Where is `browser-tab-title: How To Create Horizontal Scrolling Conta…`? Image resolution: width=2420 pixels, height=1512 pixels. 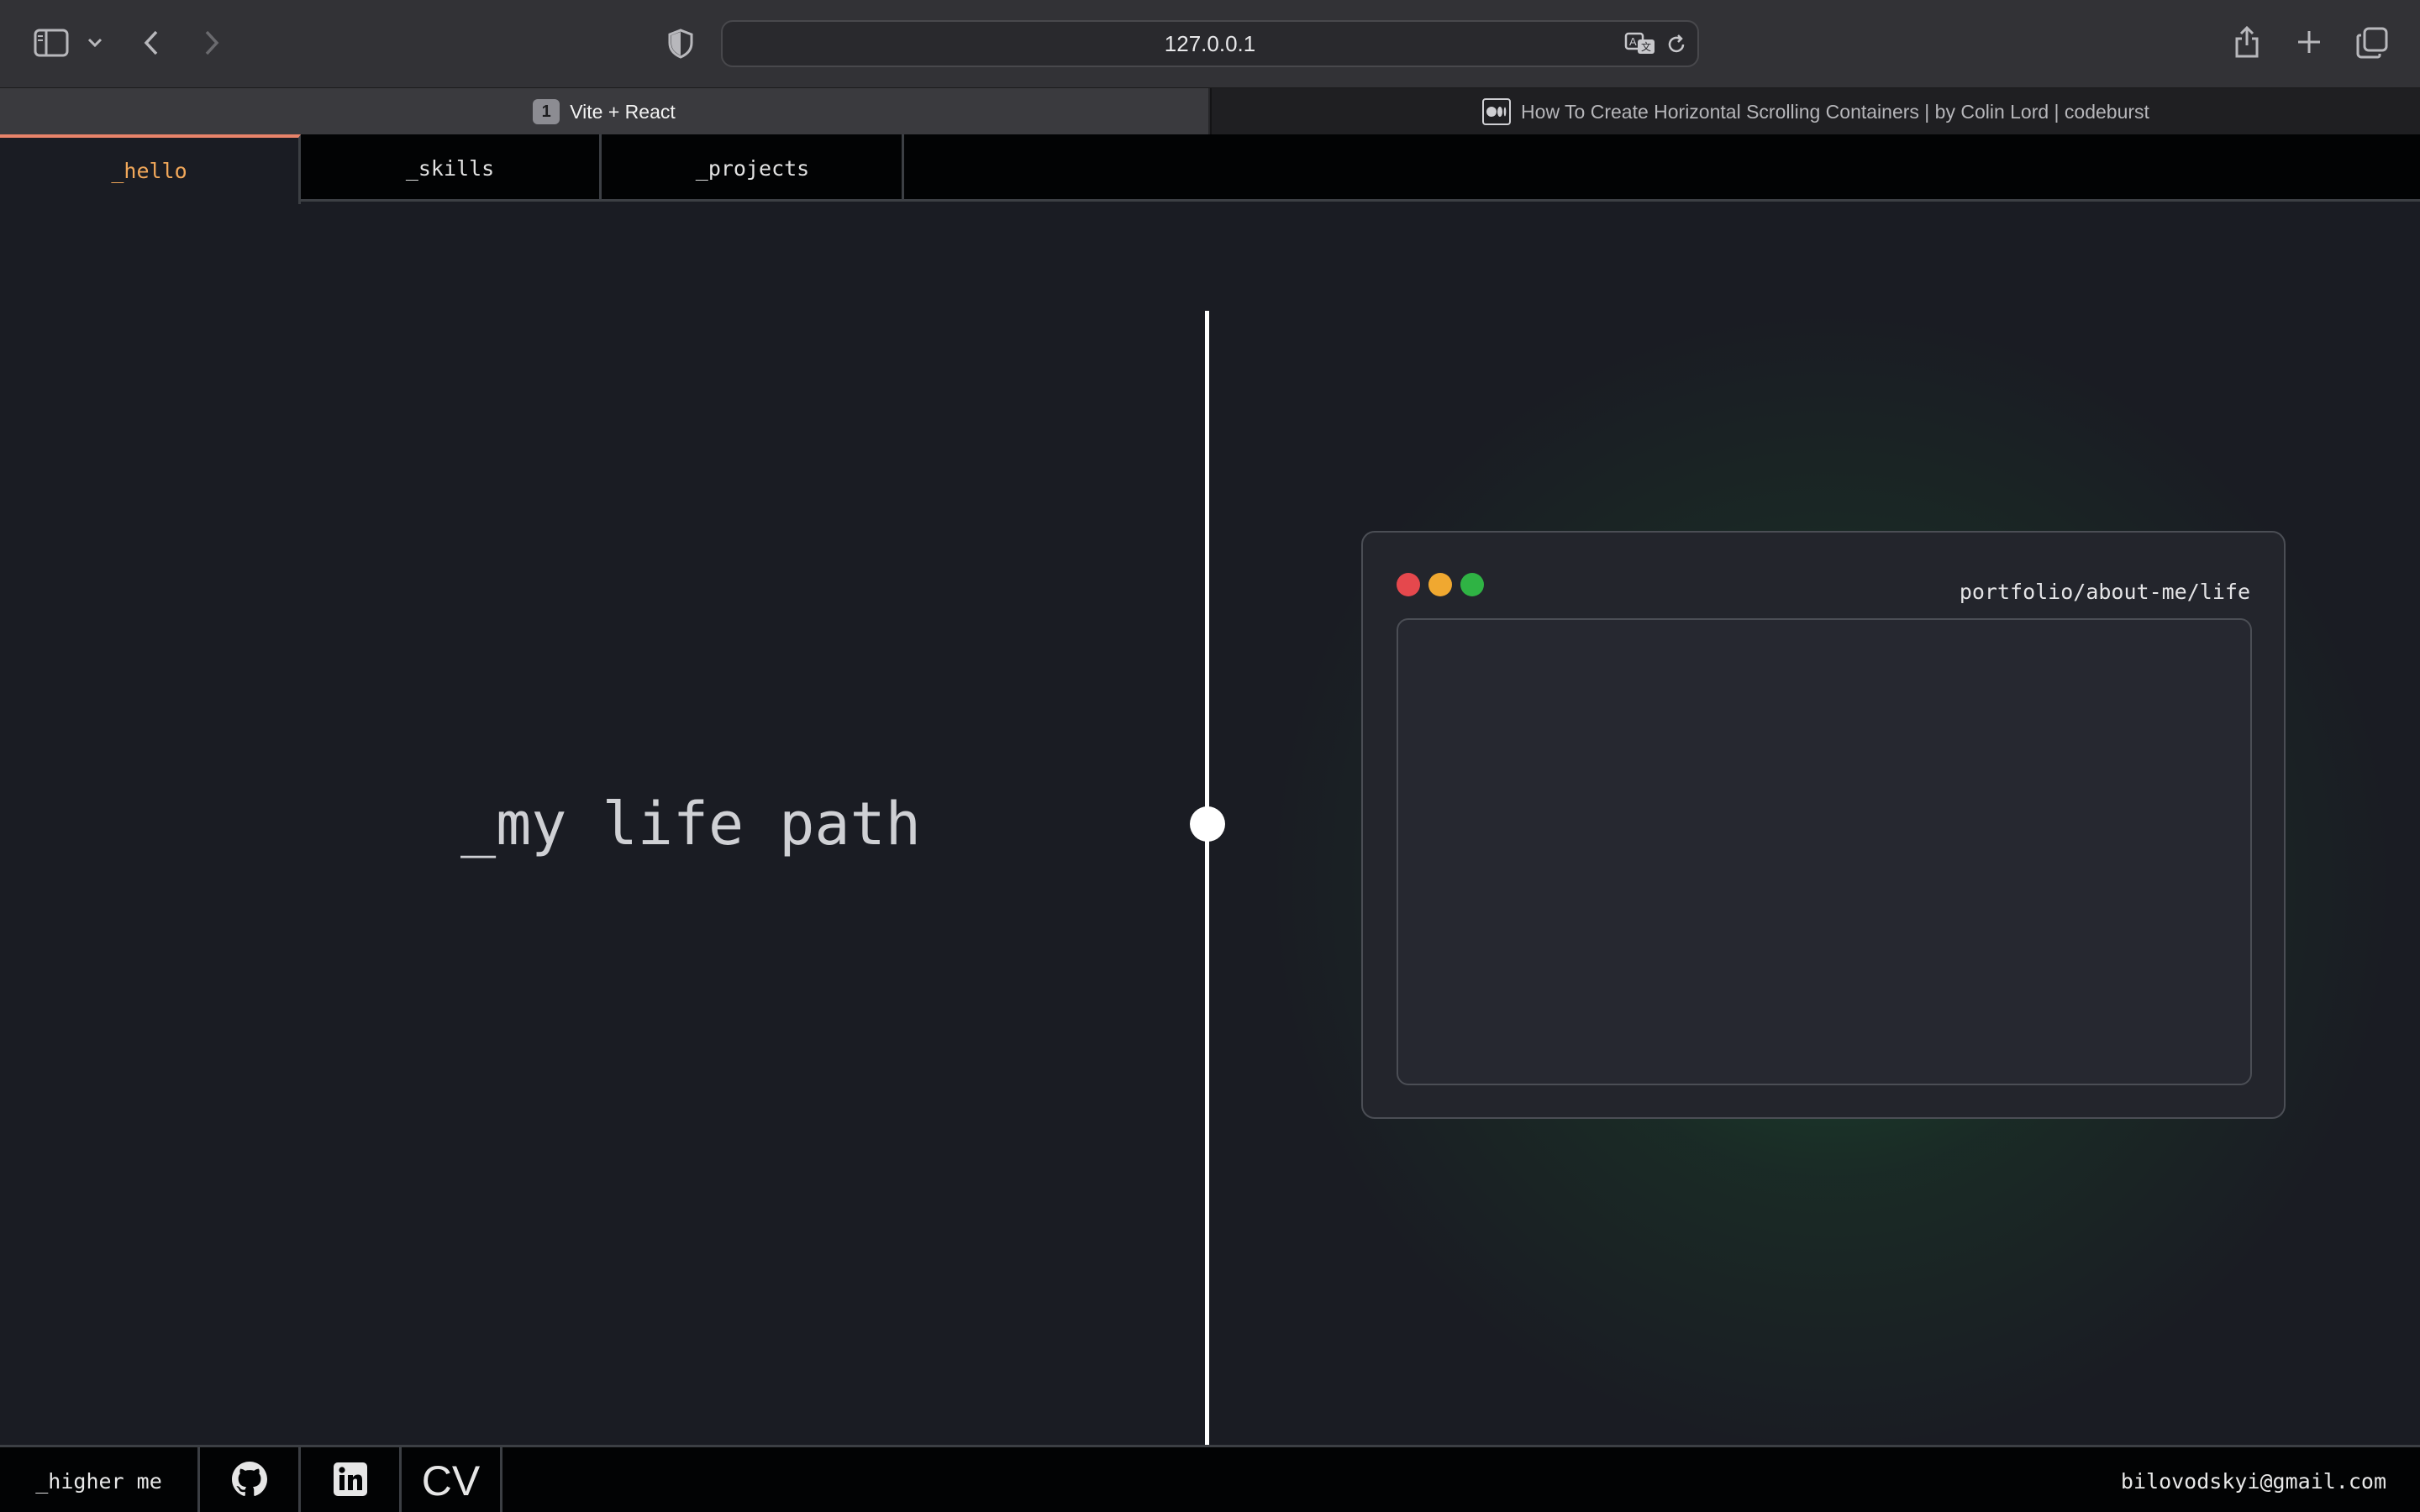 browser-tab-title: How To Create Horizontal Scrolling Conta… is located at coordinates (1835, 111).